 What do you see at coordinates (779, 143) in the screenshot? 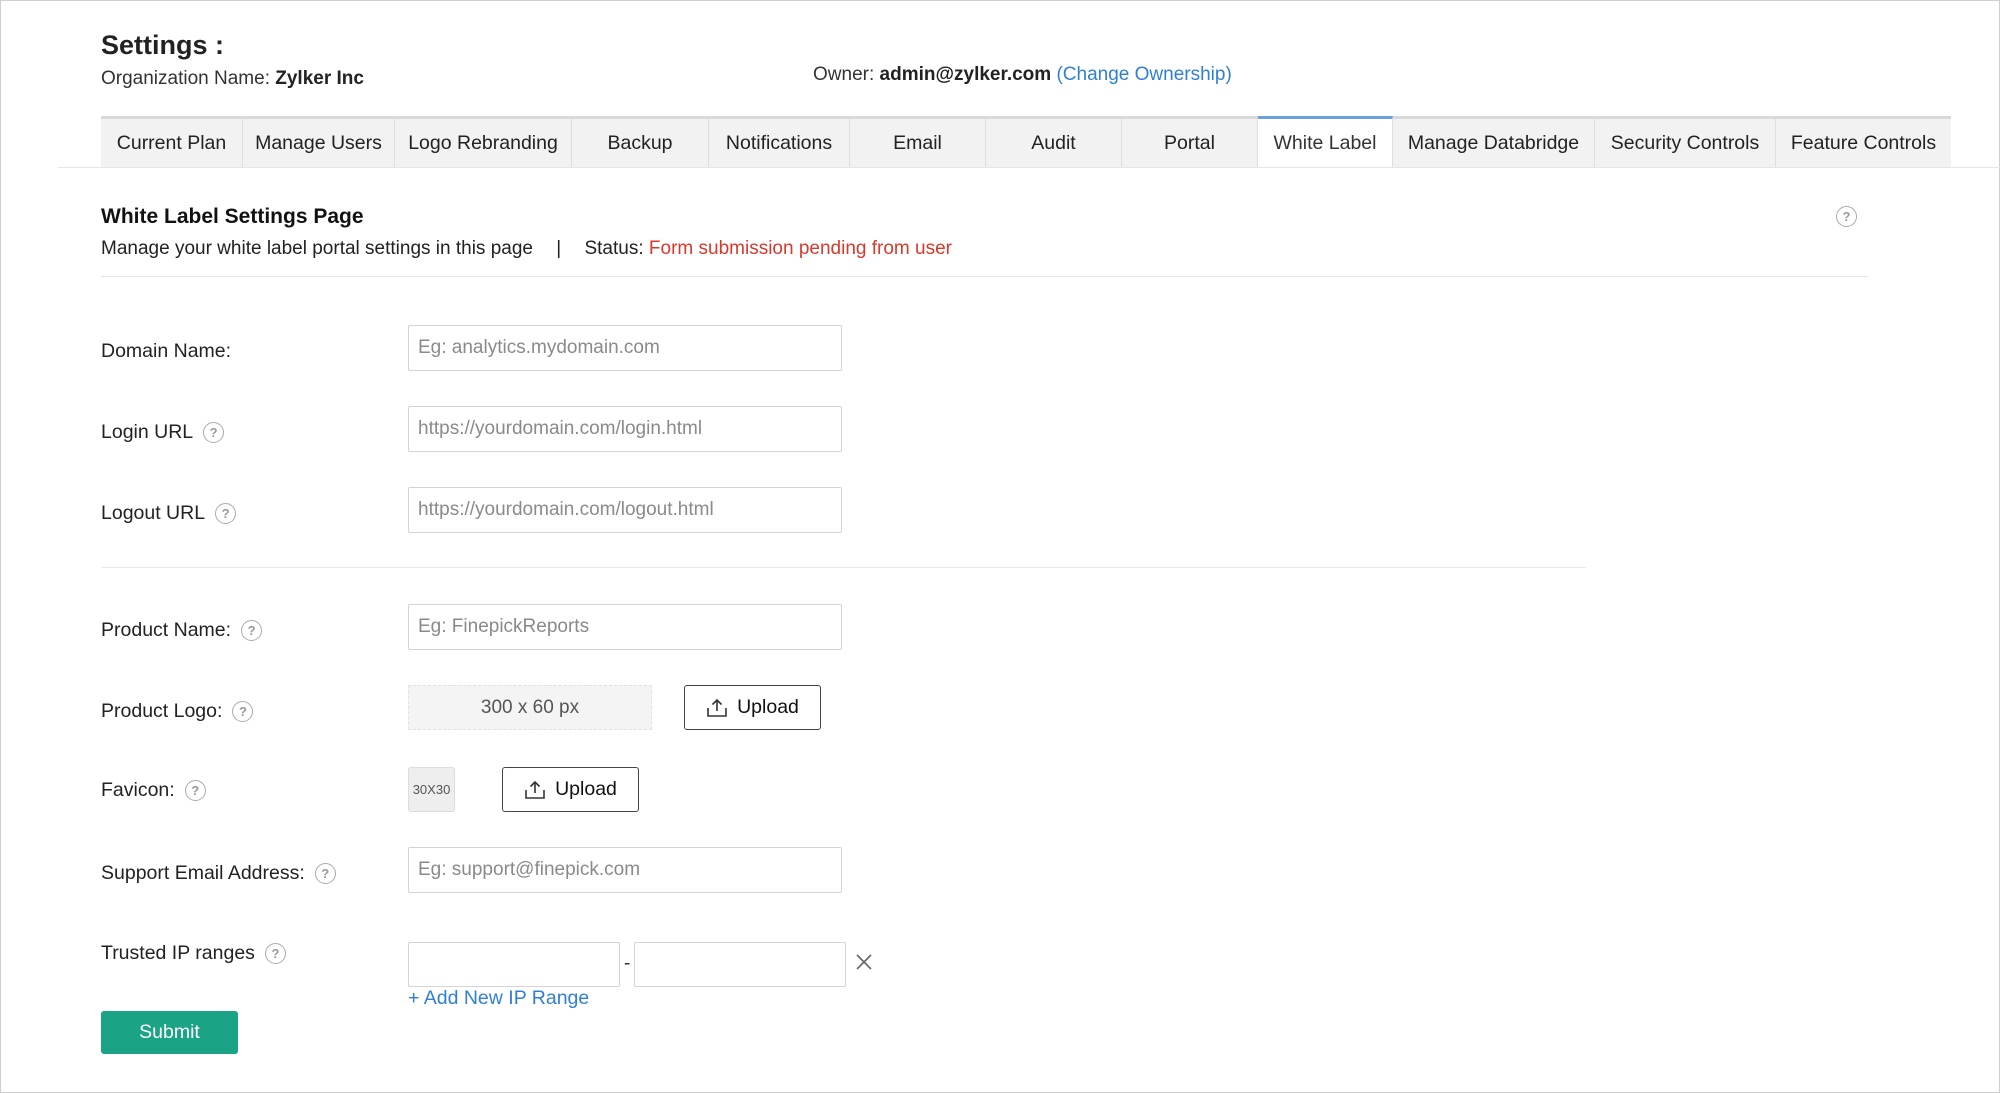
I see `tab-notifications: Notifications` at bounding box center [779, 143].